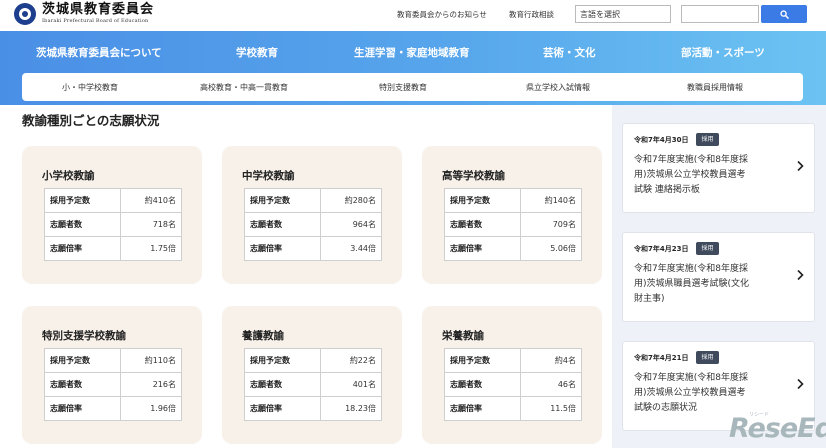 The height and width of the screenshot is (448, 826). I want to click on table-row: 採用予定数 約140名, so click(513, 200).